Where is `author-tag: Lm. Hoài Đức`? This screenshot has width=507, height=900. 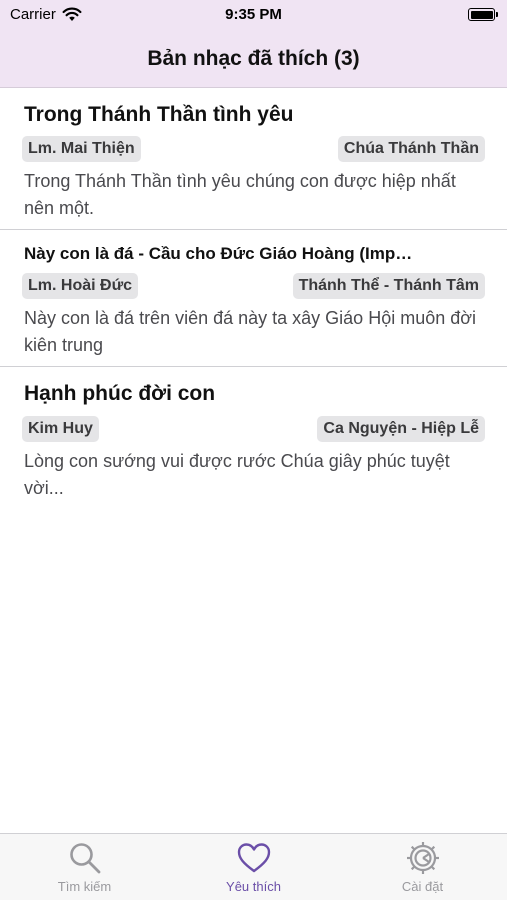
author-tag: Lm. Hoài Đức is located at coordinates (80, 286).